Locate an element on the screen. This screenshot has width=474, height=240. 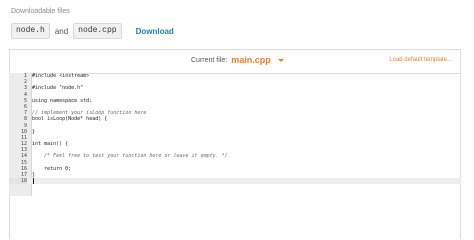
downloadable-files-label: Downloadable files is located at coordinates (40, 11).